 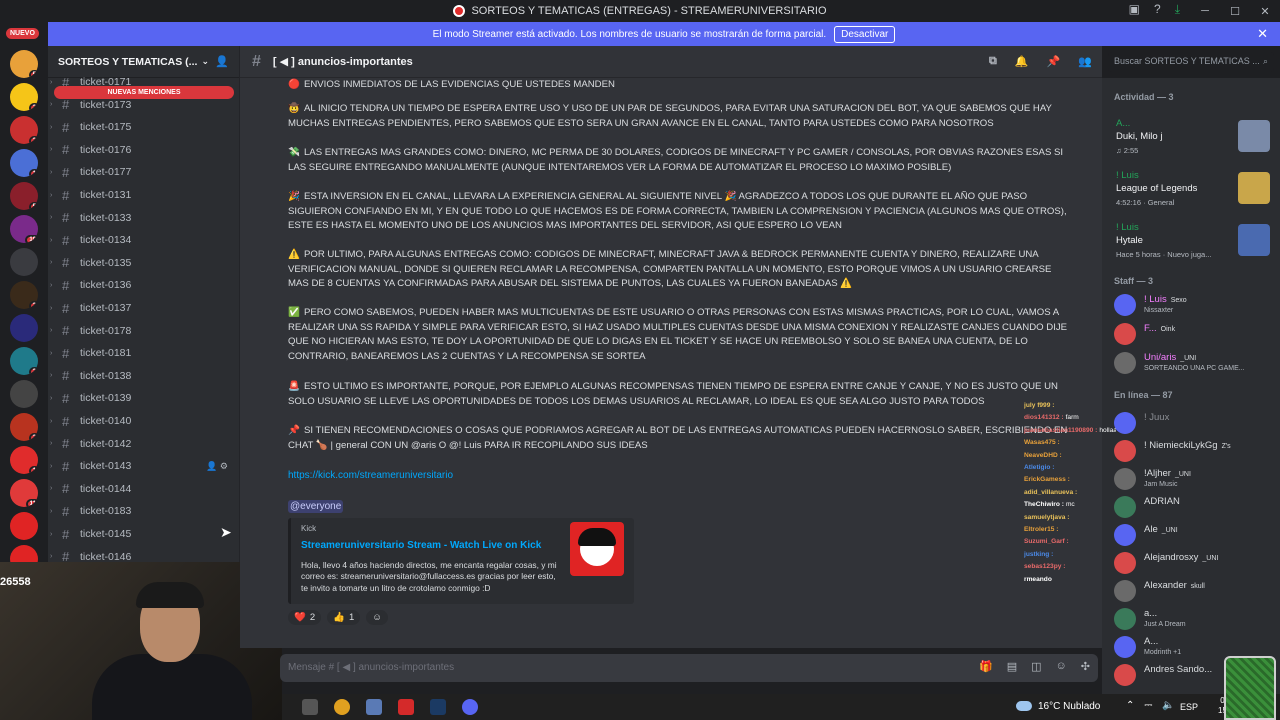 I want to click on search-input: Buscar SORTEOS Y TEMATICAS ... ⌕, so click(x=1191, y=62).